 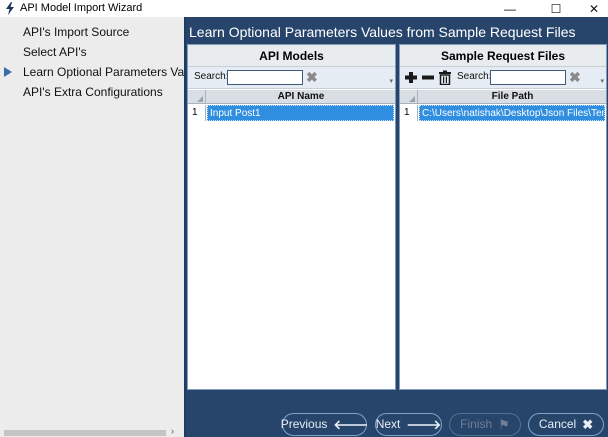 I want to click on current-step-arrow-icon, so click(x=8, y=72).